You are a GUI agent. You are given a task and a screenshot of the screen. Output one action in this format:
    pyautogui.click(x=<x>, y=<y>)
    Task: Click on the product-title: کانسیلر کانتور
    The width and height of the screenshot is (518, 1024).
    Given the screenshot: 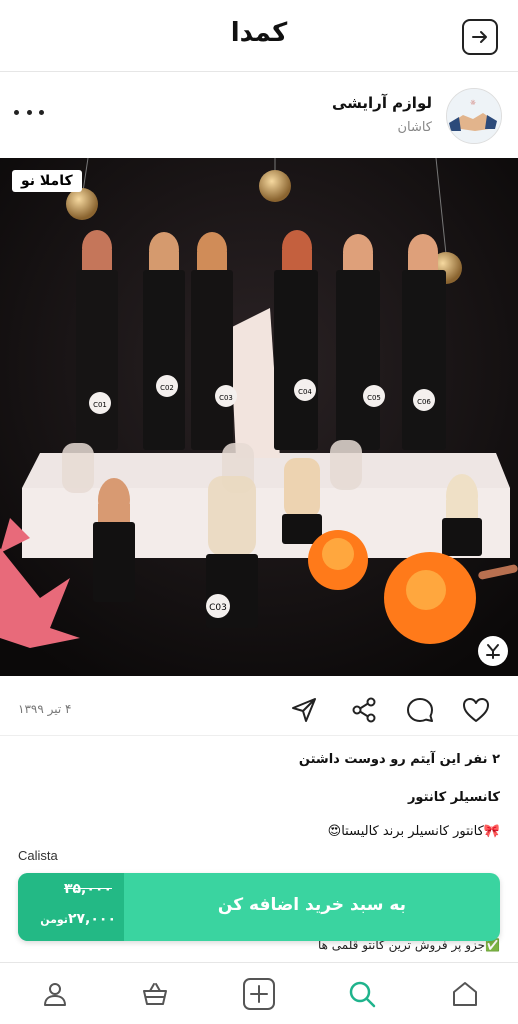 What is the action you would take?
    pyautogui.click(x=453, y=797)
    